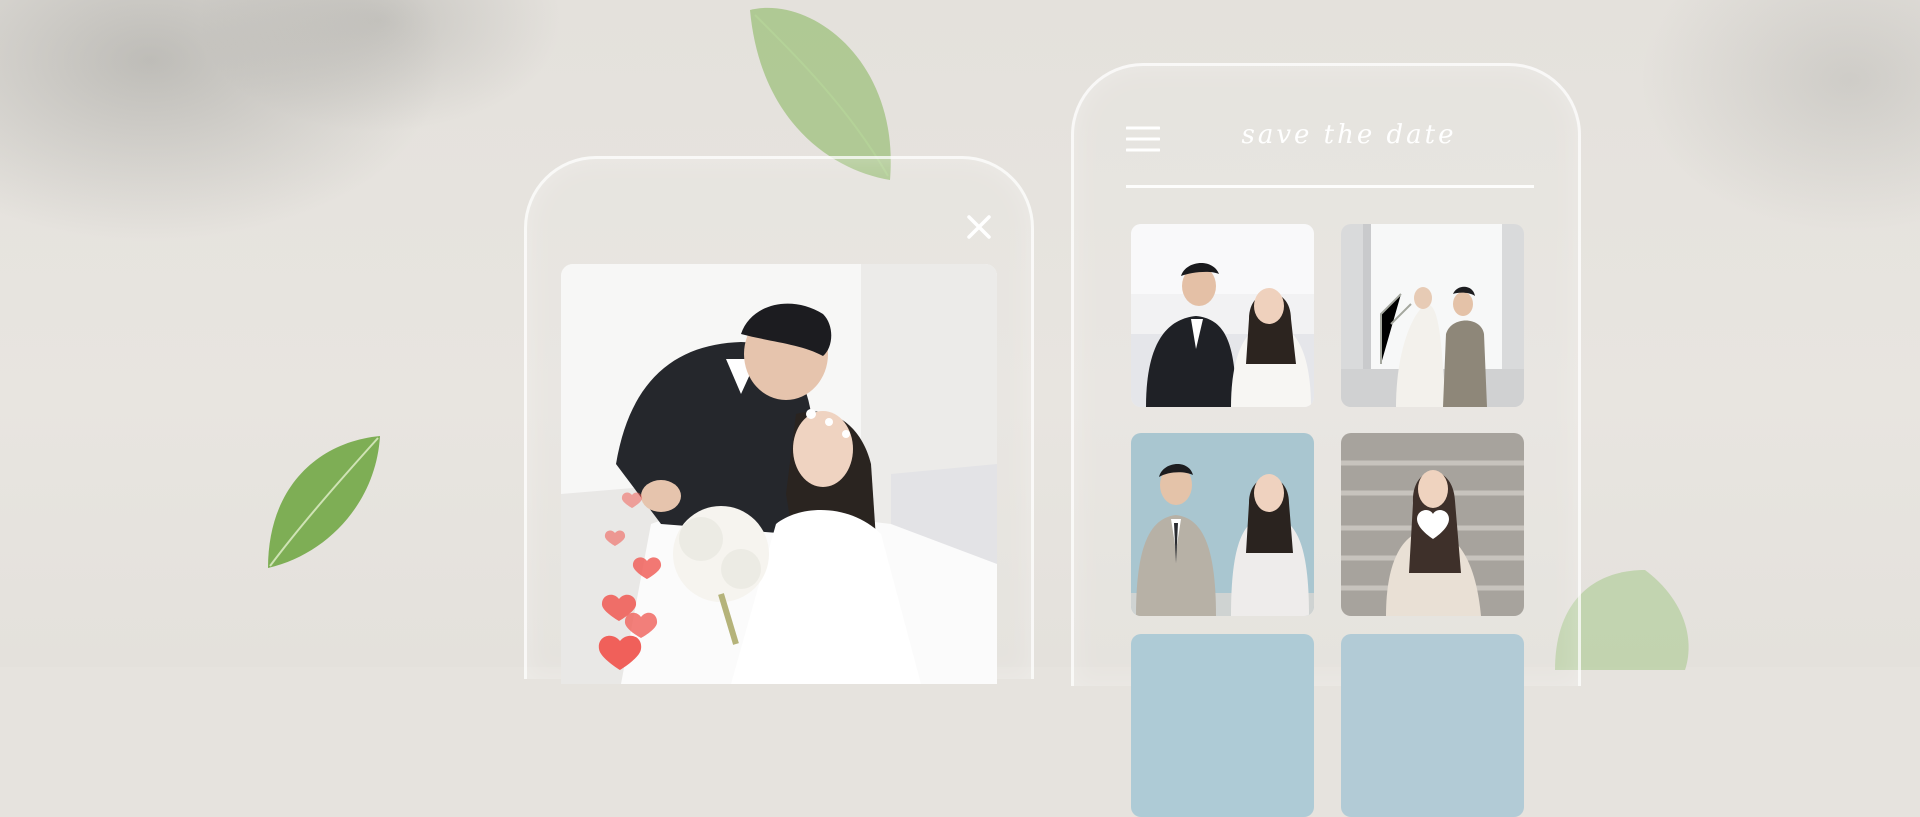 The height and width of the screenshot is (817, 1920). Describe the element at coordinates (779, 474) in the screenshot. I see `couple-embrace-photo` at that location.